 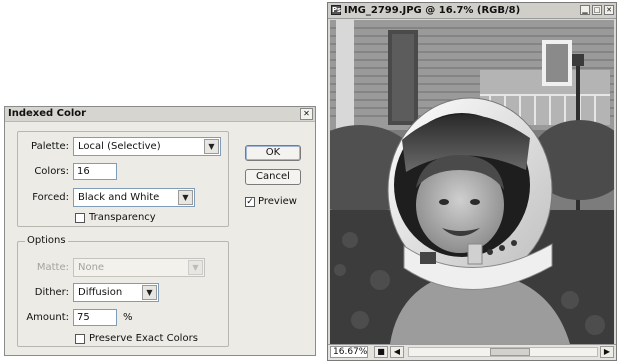 What do you see at coordinates (47, 113) in the screenshot?
I see `dialog-title: Indexed Color` at bounding box center [47, 113].